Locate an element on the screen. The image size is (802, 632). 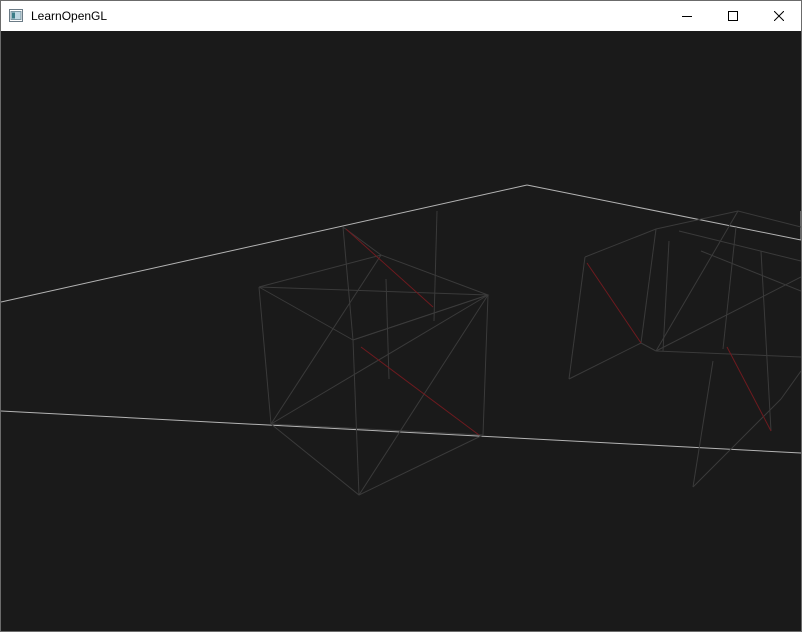
close-button is located at coordinates (779, 16).